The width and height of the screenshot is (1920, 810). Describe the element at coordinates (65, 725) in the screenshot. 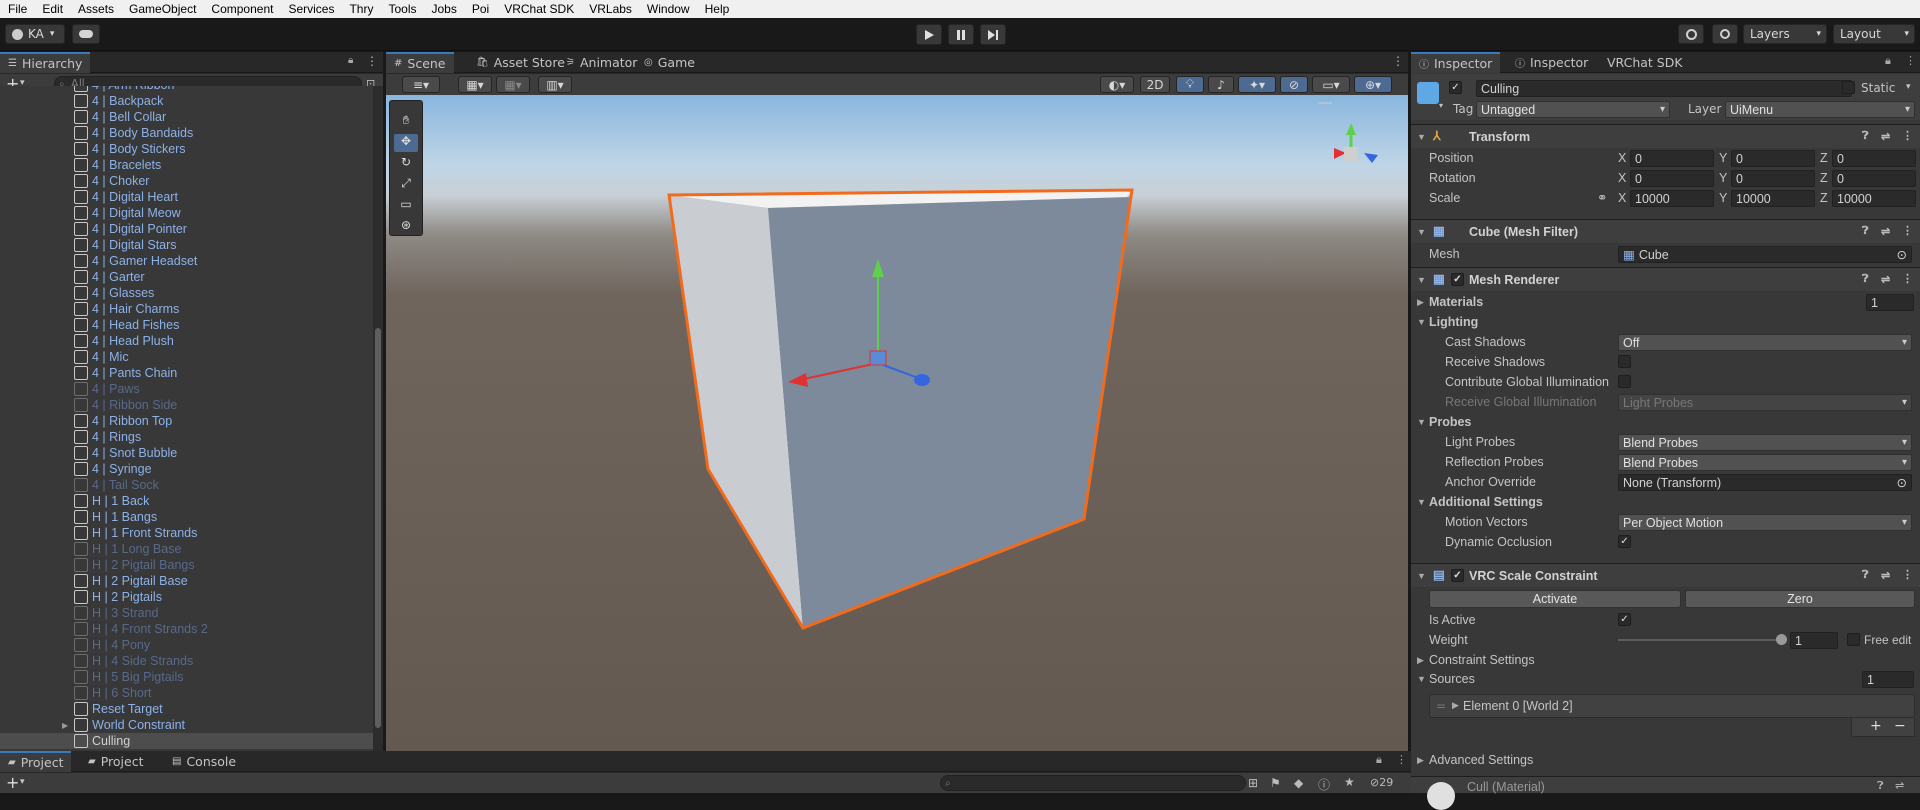

I see `foldout-icon: ▶` at that location.